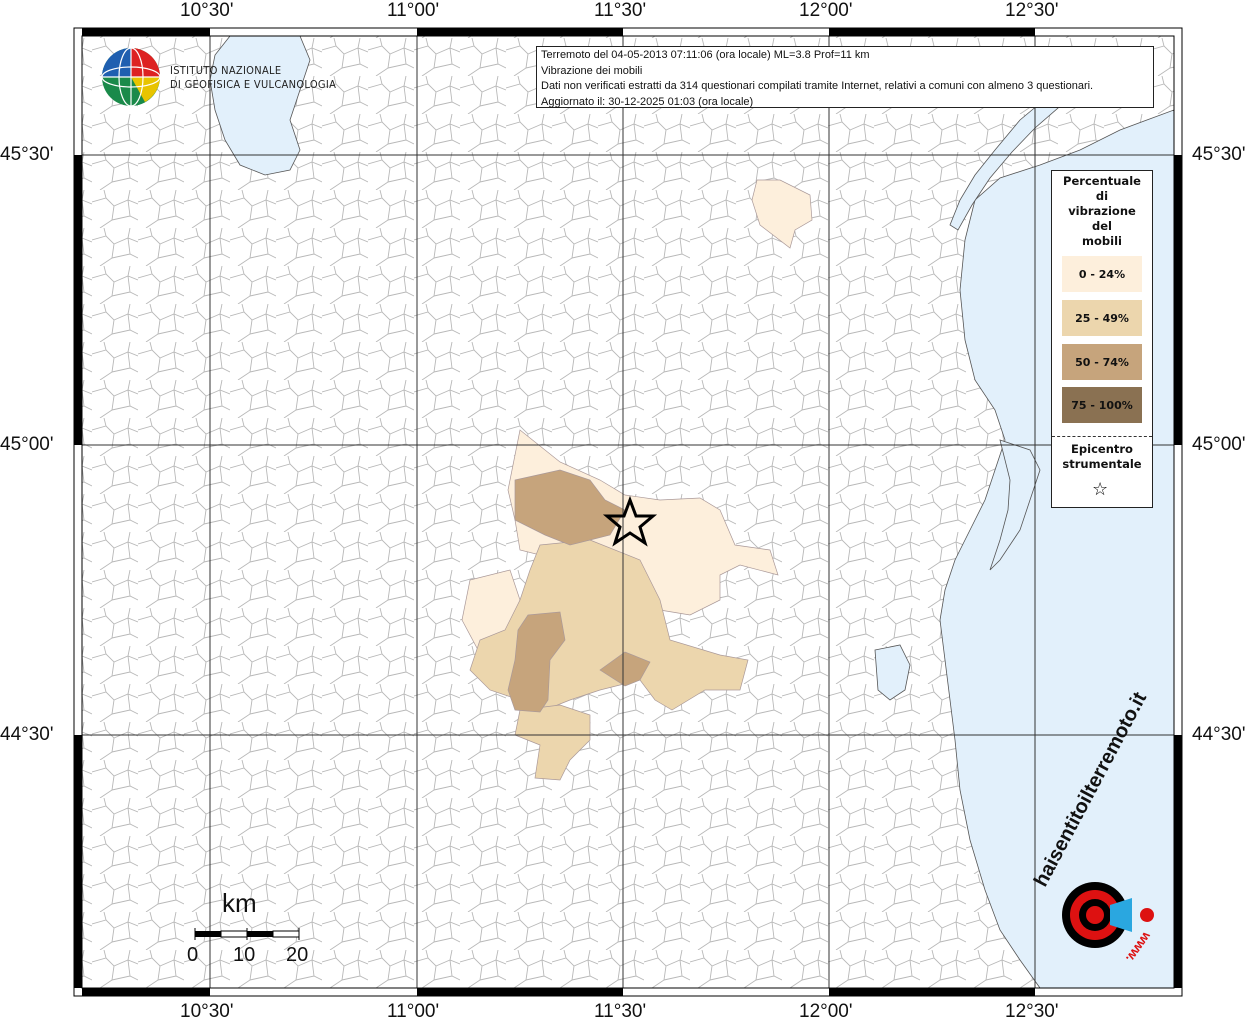 This screenshot has height=1024, width=1255. What do you see at coordinates (1100, 489) in the screenshot?
I see `legend-star-icon: ☆` at bounding box center [1100, 489].